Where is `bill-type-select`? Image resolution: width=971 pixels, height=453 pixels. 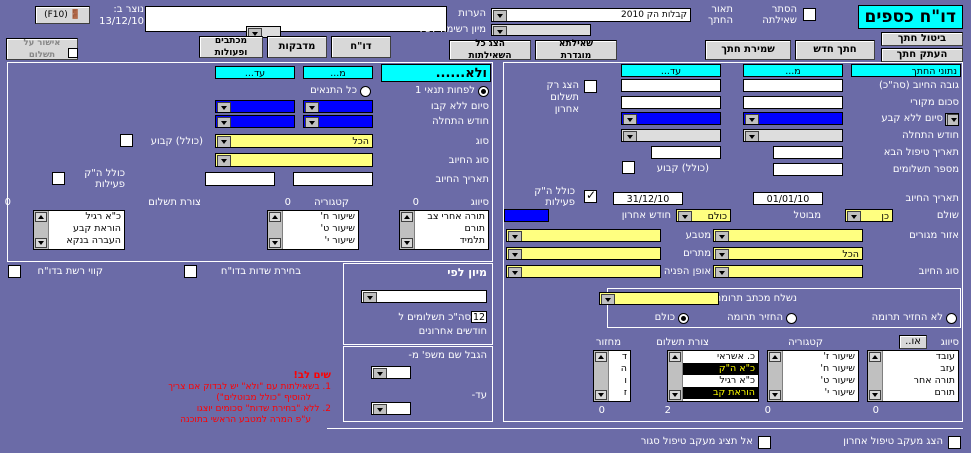 bill-type-select is located at coordinates (788, 271).